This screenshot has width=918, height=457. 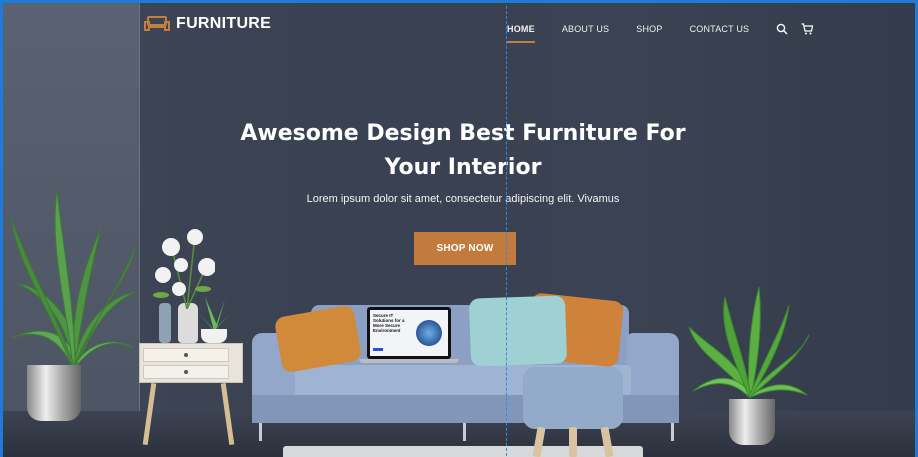 I want to click on brand-logo: FURNITURE, so click(x=207, y=24).